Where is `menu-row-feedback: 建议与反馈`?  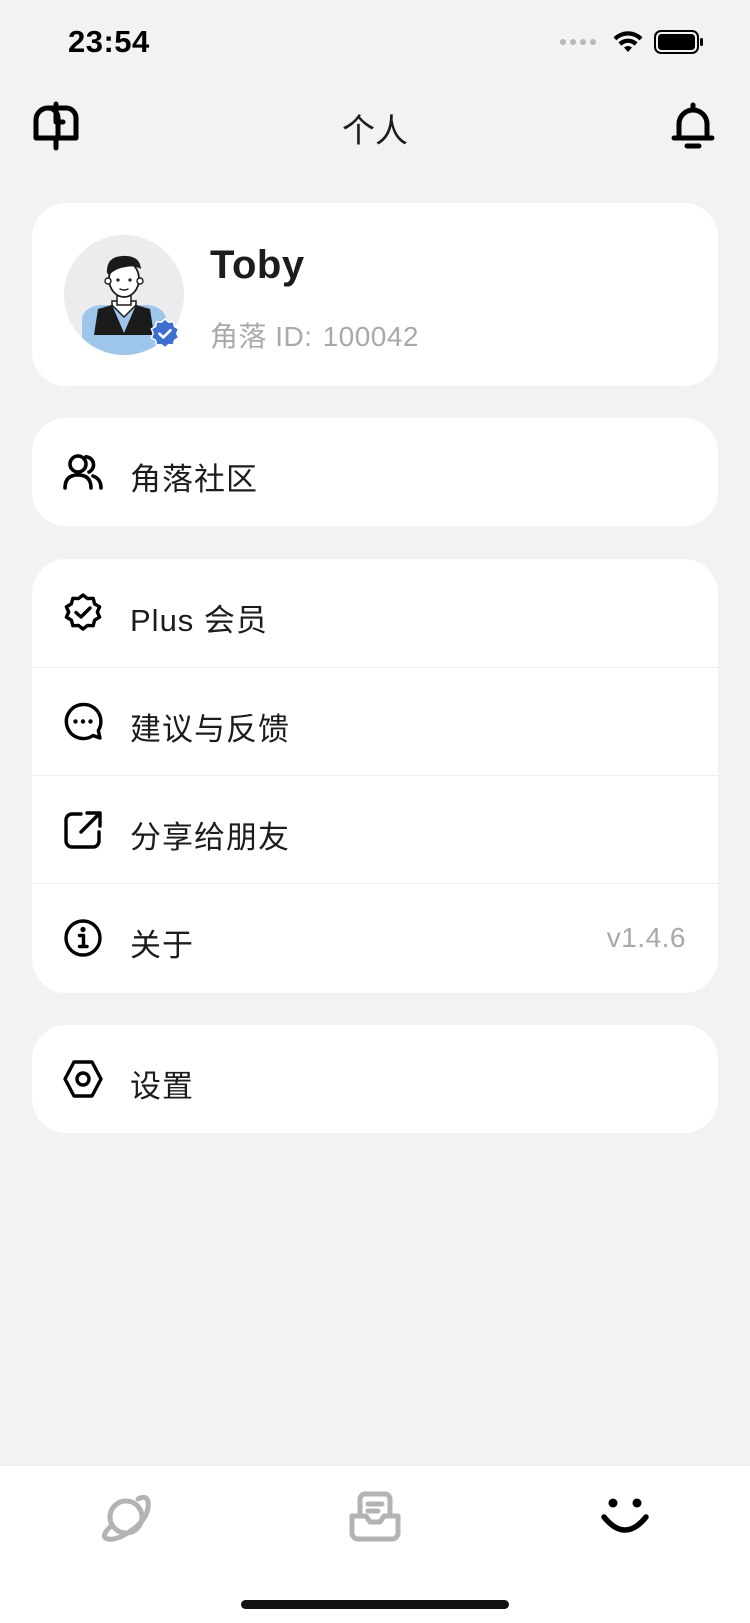 menu-row-feedback: 建议与反馈 is located at coordinates (375, 721).